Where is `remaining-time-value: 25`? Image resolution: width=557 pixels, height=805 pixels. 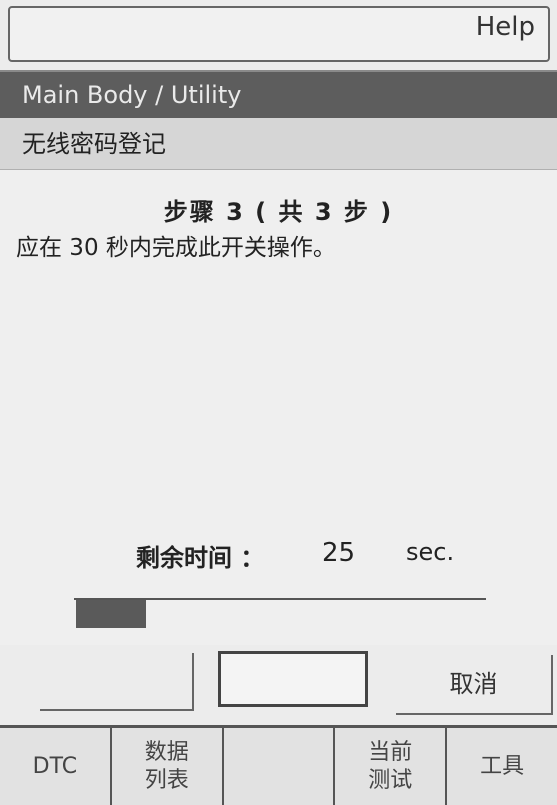 remaining-time-value: 25 is located at coordinates (339, 553).